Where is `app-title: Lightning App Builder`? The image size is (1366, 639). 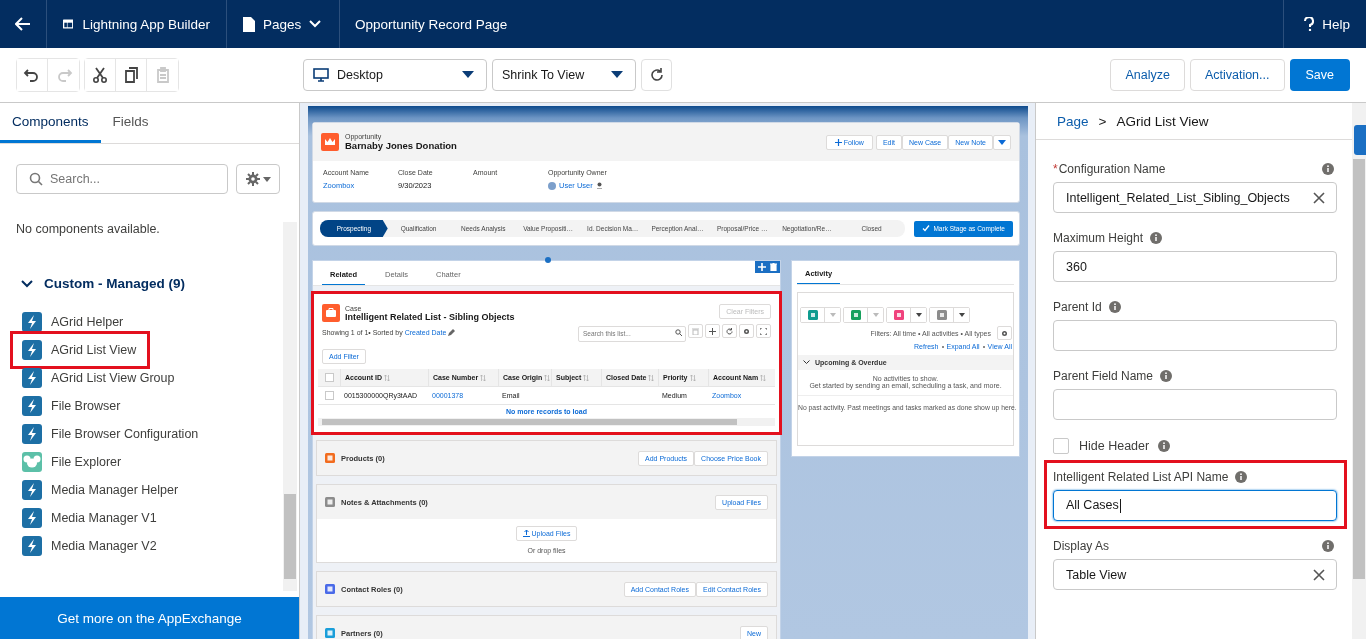 app-title: Lightning App Builder is located at coordinates (146, 24).